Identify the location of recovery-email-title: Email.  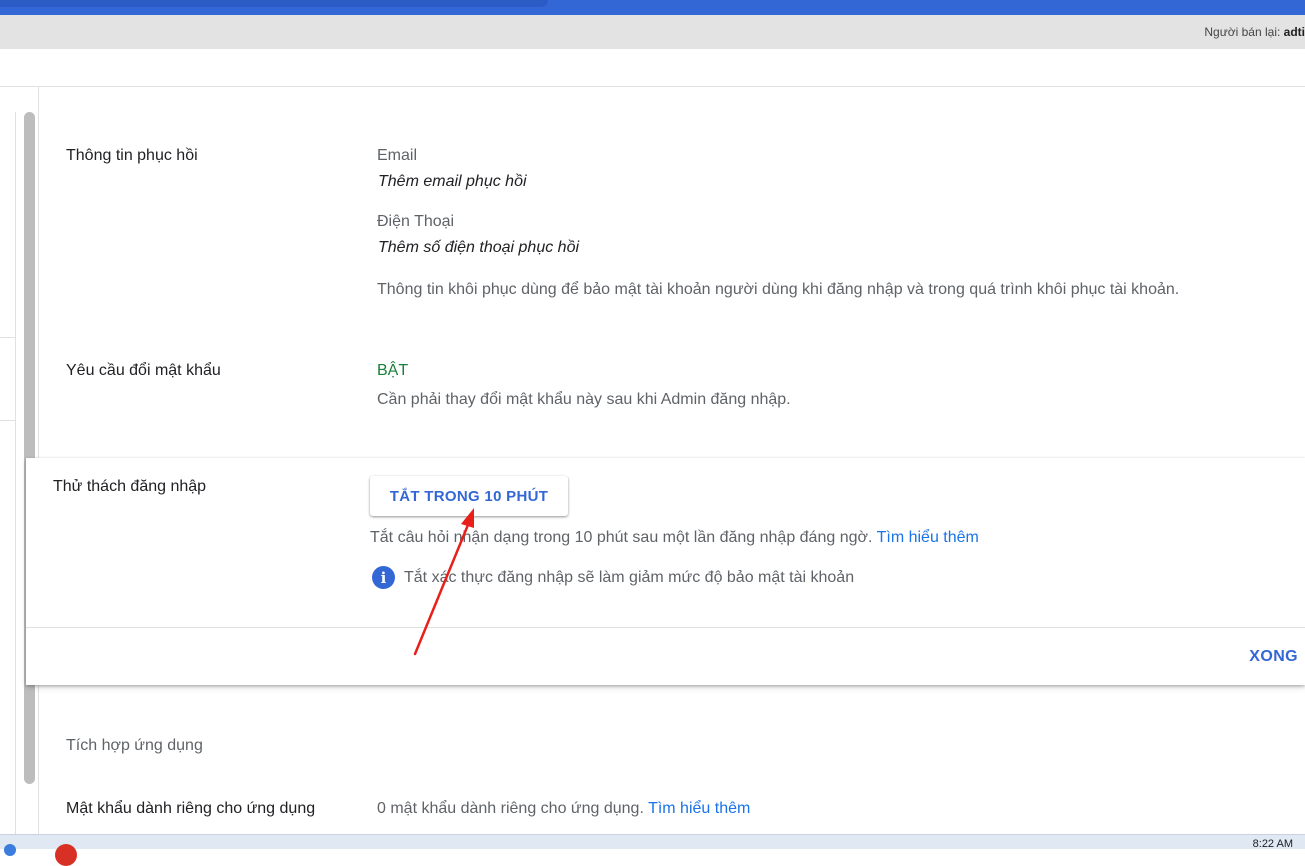
(397, 155).